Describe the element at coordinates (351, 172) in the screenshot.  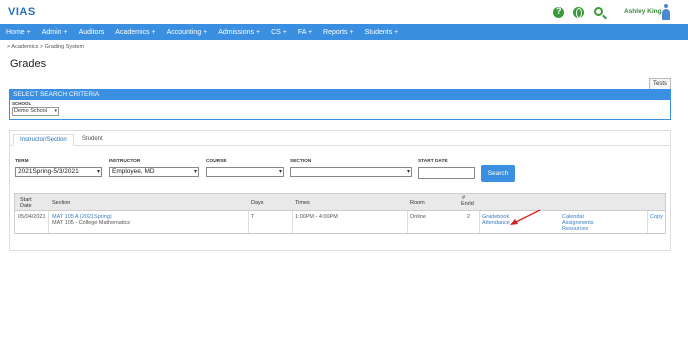
I see `section-select: ▾` at that location.